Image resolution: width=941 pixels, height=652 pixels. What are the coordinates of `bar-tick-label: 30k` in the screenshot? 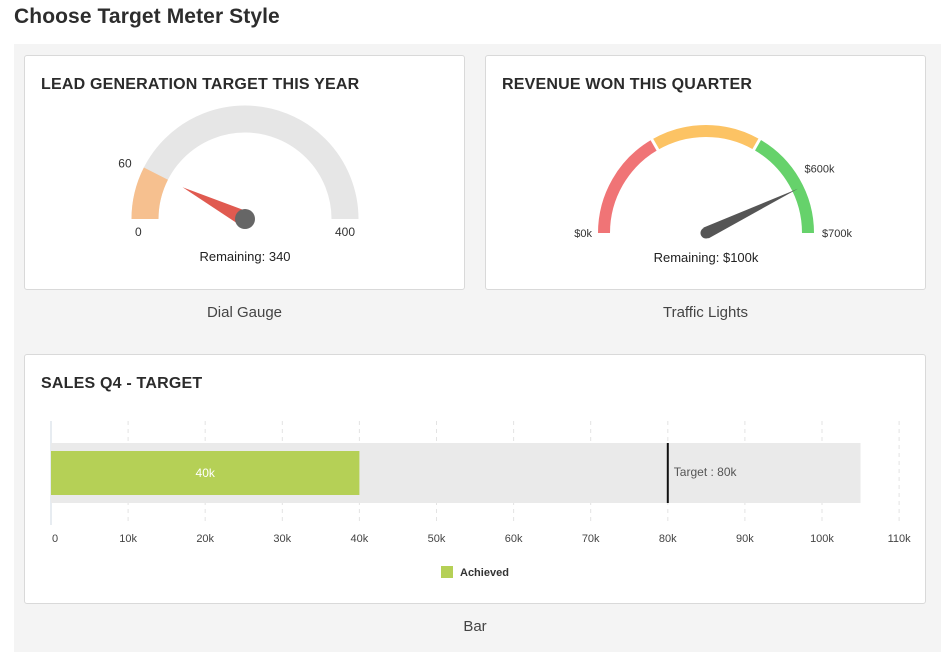 It's located at (282, 539).